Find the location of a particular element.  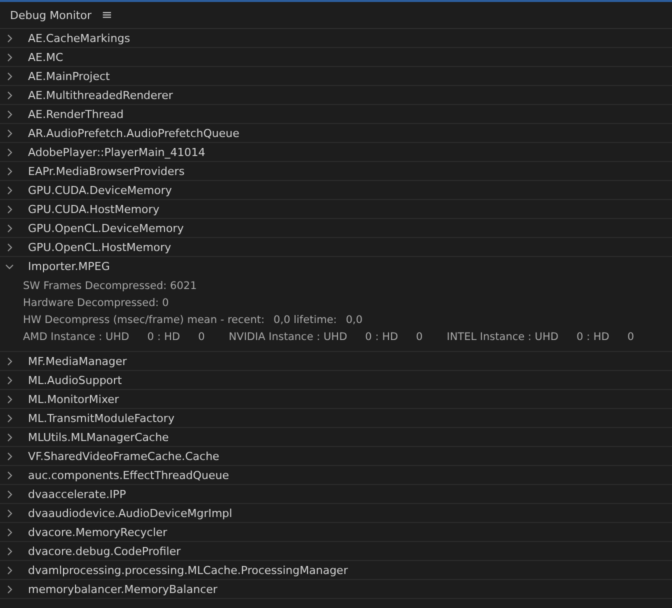

tree-item-label: GPU.CUDA.DeviceMemory is located at coordinates (100, 190).